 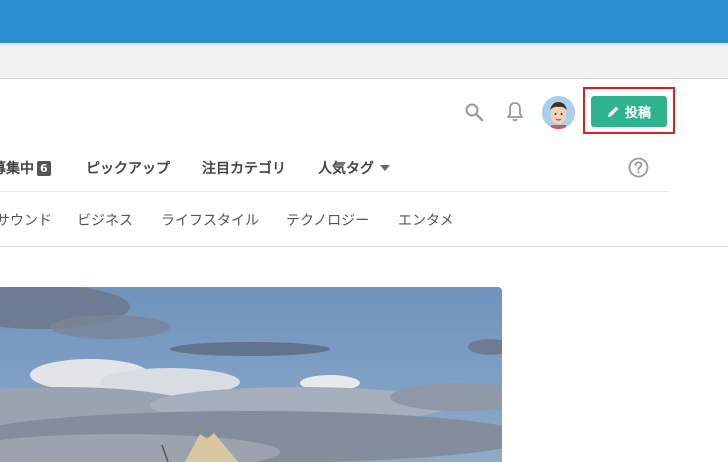 I want to click on category-nav: サウンド ビジネス ライフスタイル テクノロジー エンタメ, so click(x=364, y=220).